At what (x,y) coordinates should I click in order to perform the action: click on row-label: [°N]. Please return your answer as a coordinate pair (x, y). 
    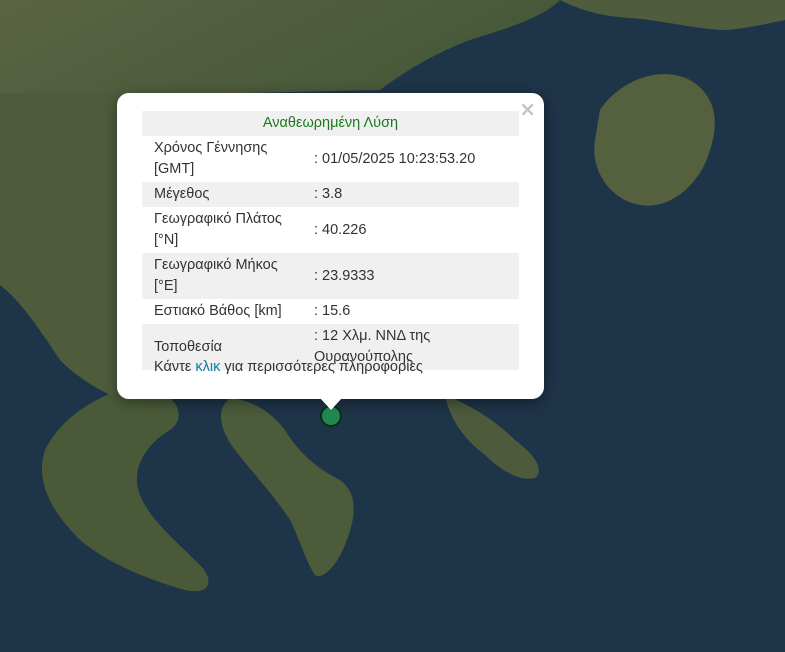
    Looking at the image, I should click on (166, 240).